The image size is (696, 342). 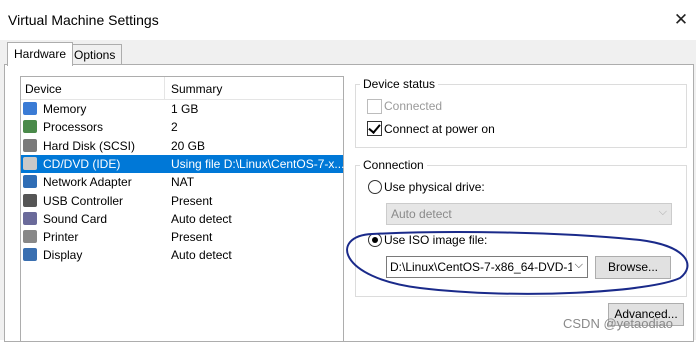 I want to click on physical-drive-label: Use physical drive:, so click(x=434, y=187).